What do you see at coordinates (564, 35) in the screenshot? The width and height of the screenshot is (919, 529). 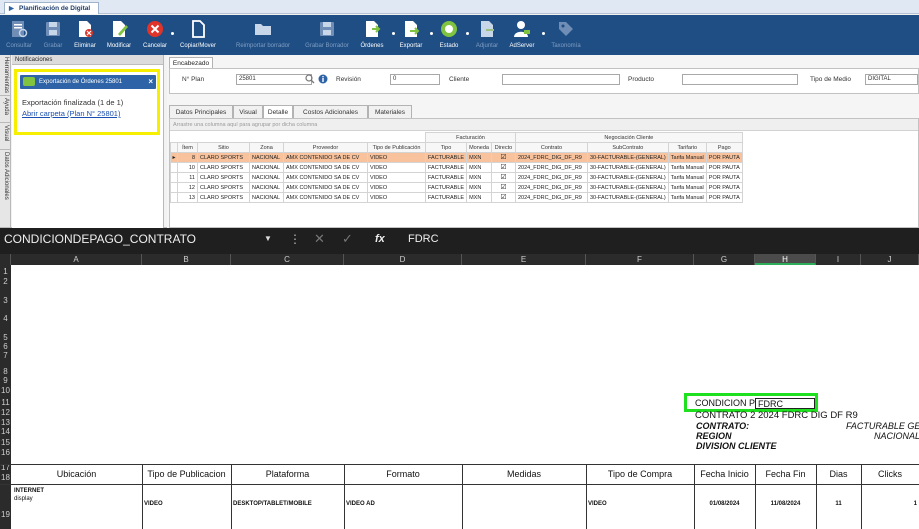 I see `taxonomia-button: Taxonomía` at bounding box center [564, 35].